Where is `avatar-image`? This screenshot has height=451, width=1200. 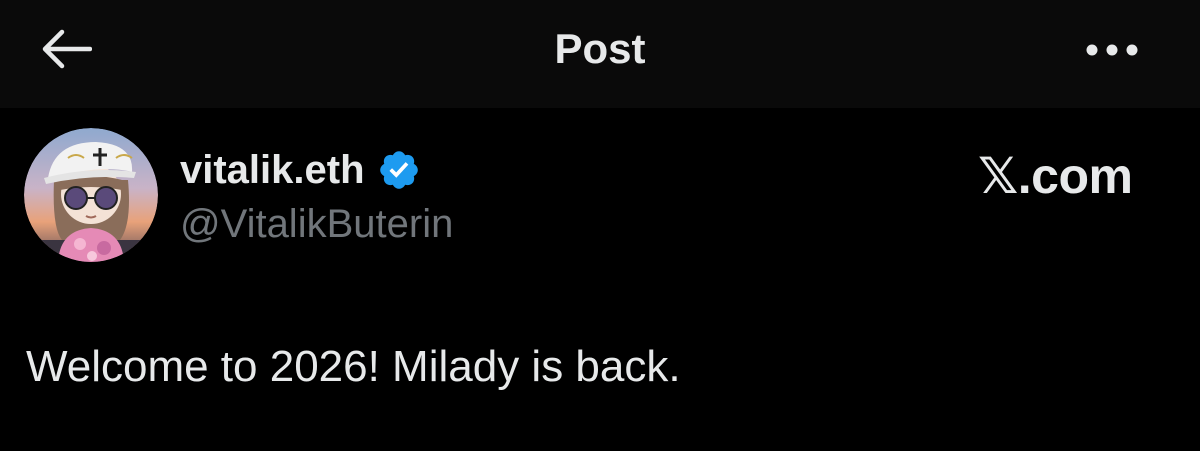 avatar-image is located at coordinates (91, 195).